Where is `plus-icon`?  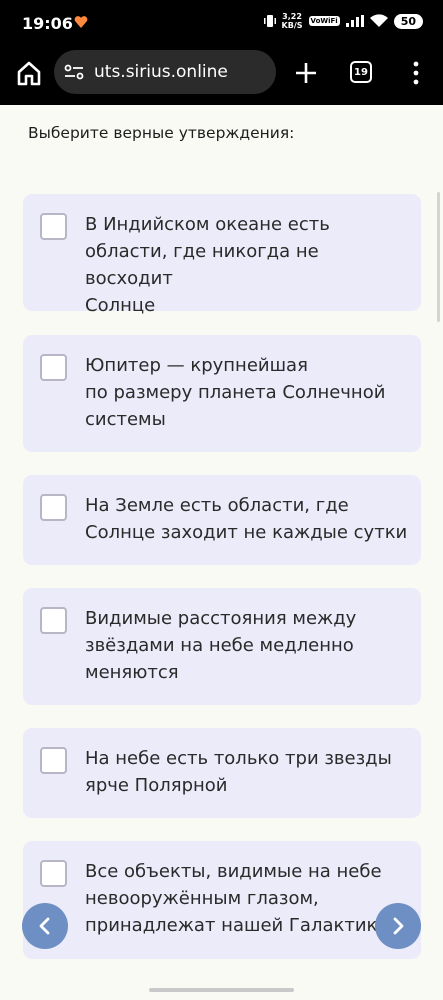
plus-icon is located at coordinates (306, 73).